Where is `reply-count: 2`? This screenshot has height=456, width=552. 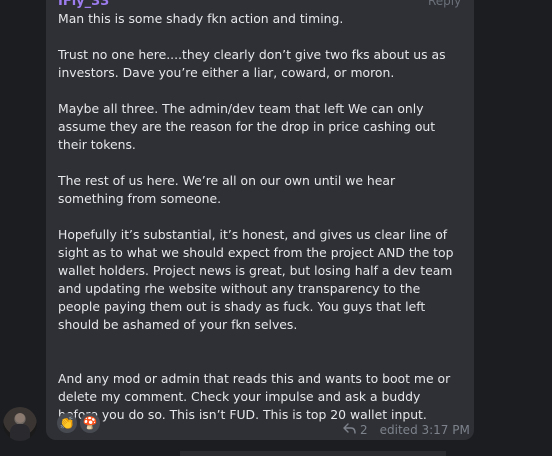
reply-count: 2 is located at coordinates (364, 430).